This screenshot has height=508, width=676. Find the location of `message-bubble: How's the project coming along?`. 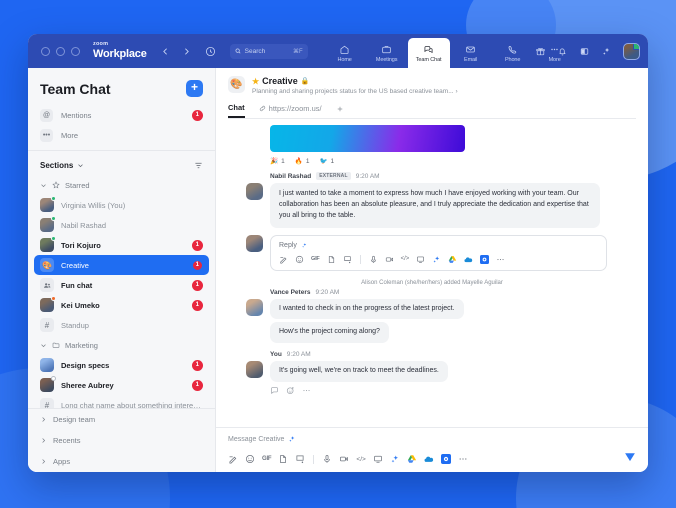

message-bubble: How's the project coming along? is located at coordinates (329, 333).